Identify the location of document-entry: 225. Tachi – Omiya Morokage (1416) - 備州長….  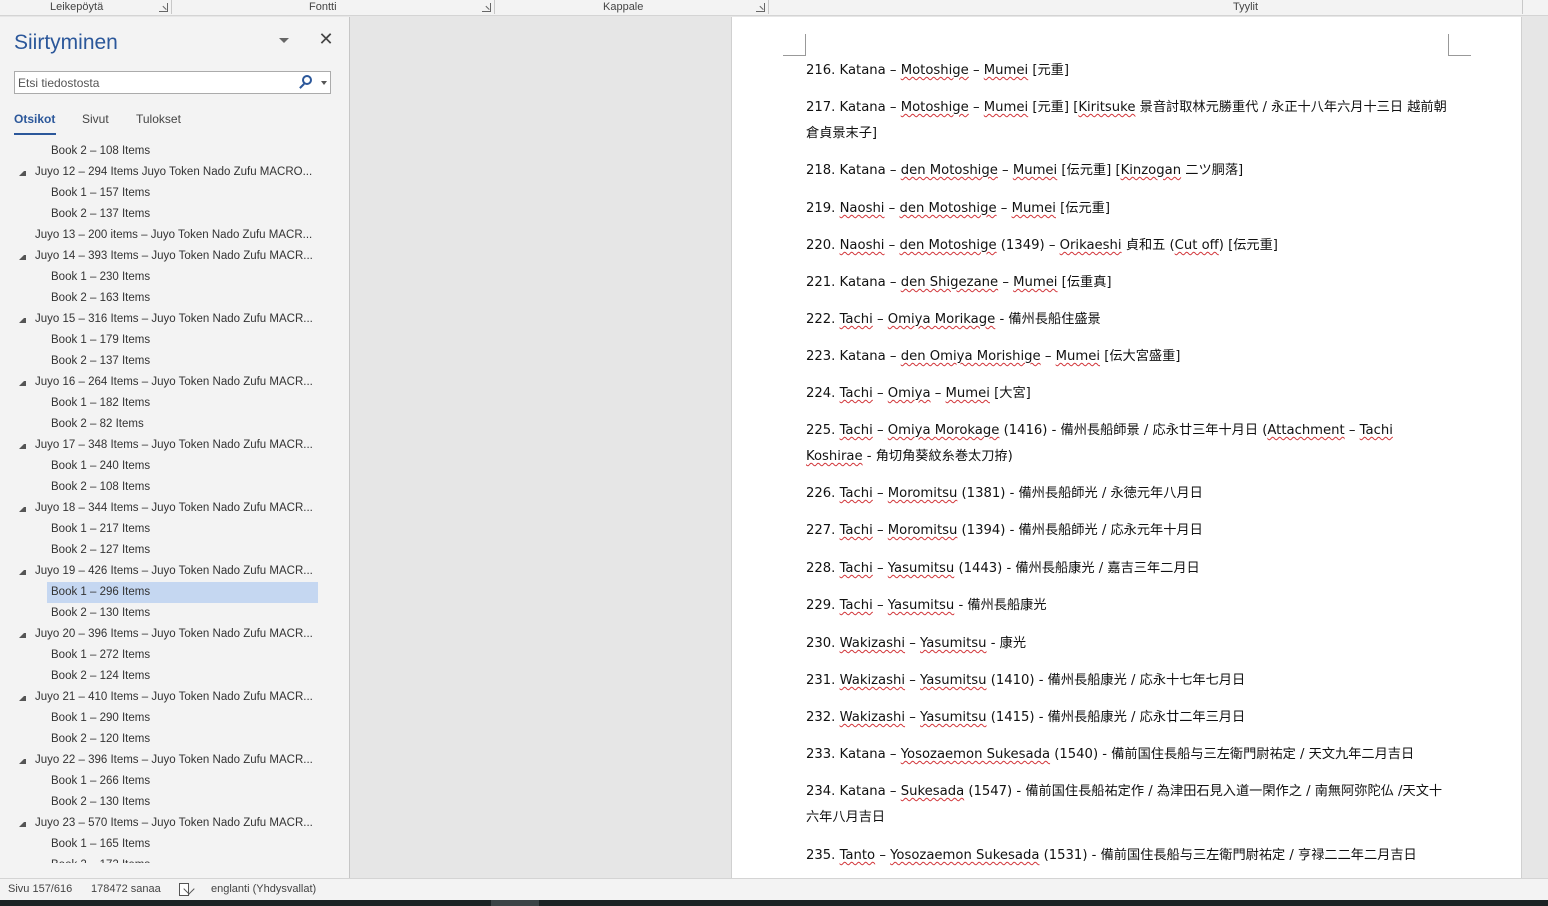
(1128, 444).